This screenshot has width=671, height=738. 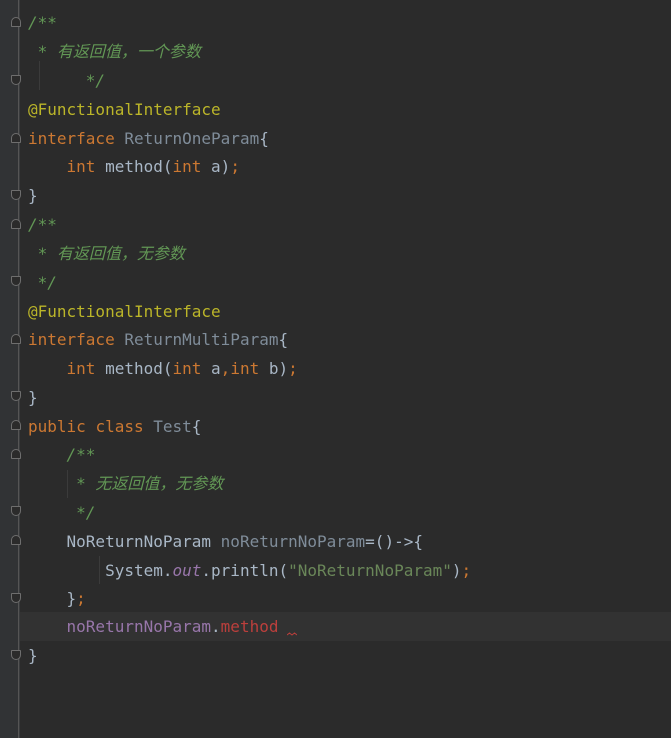 I want to click on keyword: interface, so click(x=71, y=339).